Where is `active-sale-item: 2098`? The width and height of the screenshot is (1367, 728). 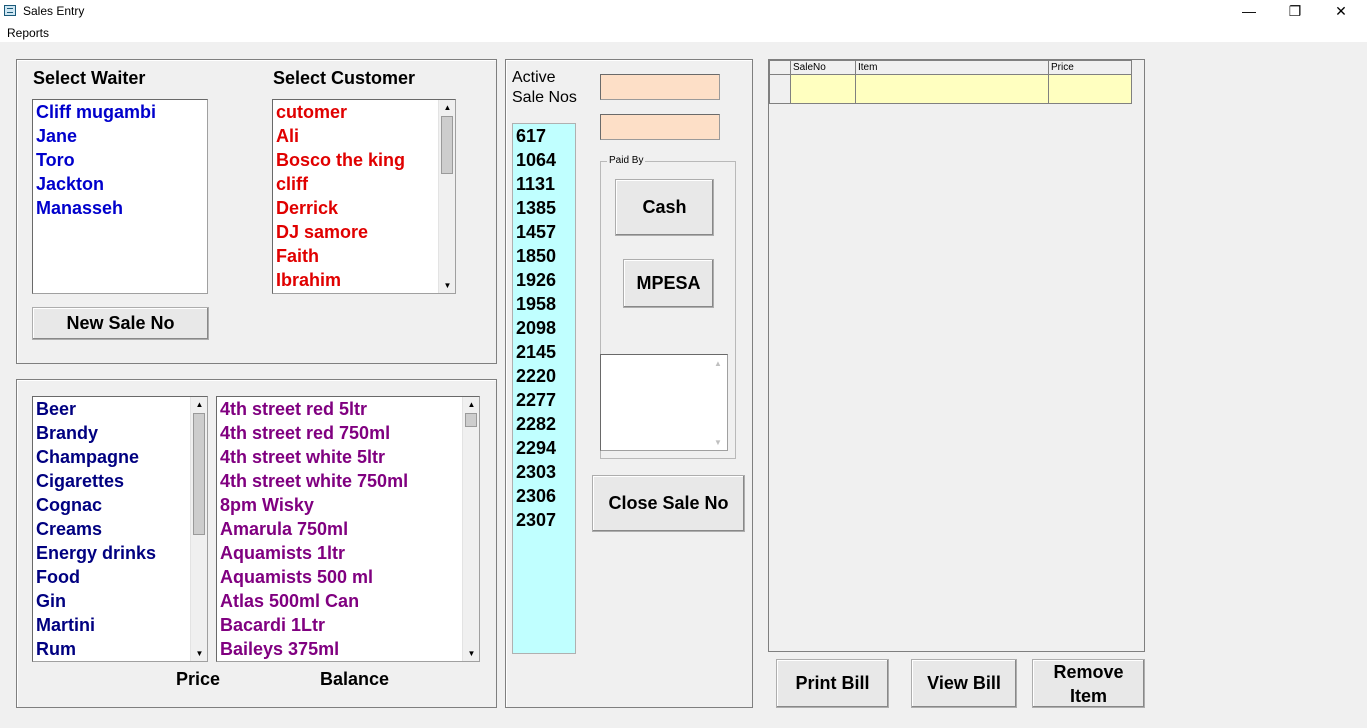 active-sale-item: 2098 is located at coordinates (544, 328).